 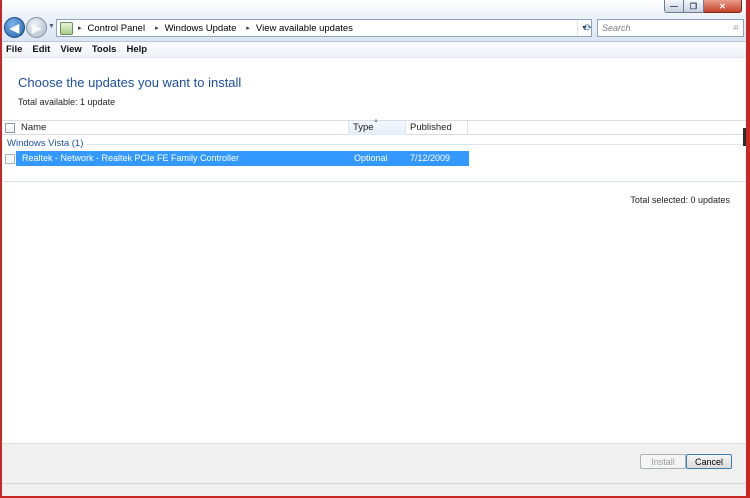 What do you see at coordinates (709, 461) in the screenshot?
I see `cancel-button: Cancel` at bounding box center [709, 461].